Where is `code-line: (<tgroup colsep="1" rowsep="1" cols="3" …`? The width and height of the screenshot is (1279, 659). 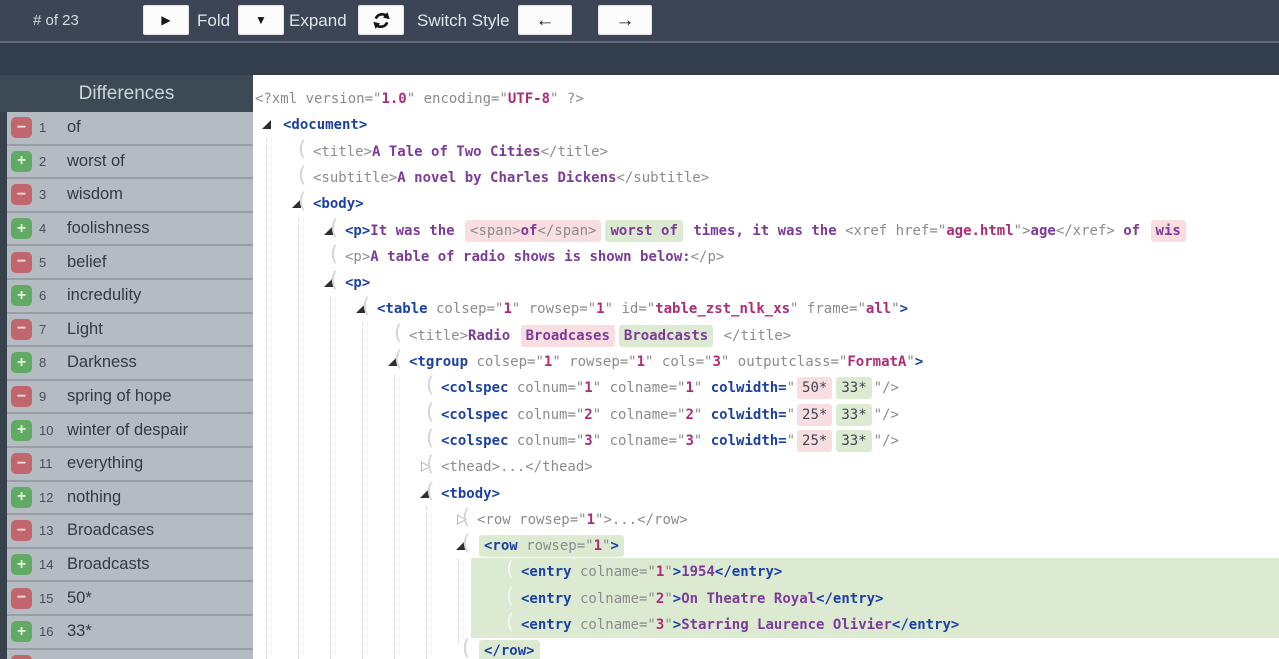
code-line: (<tgroup colsep="1" rowsep="1" cols="3" … is located at coordinates (655, 361).